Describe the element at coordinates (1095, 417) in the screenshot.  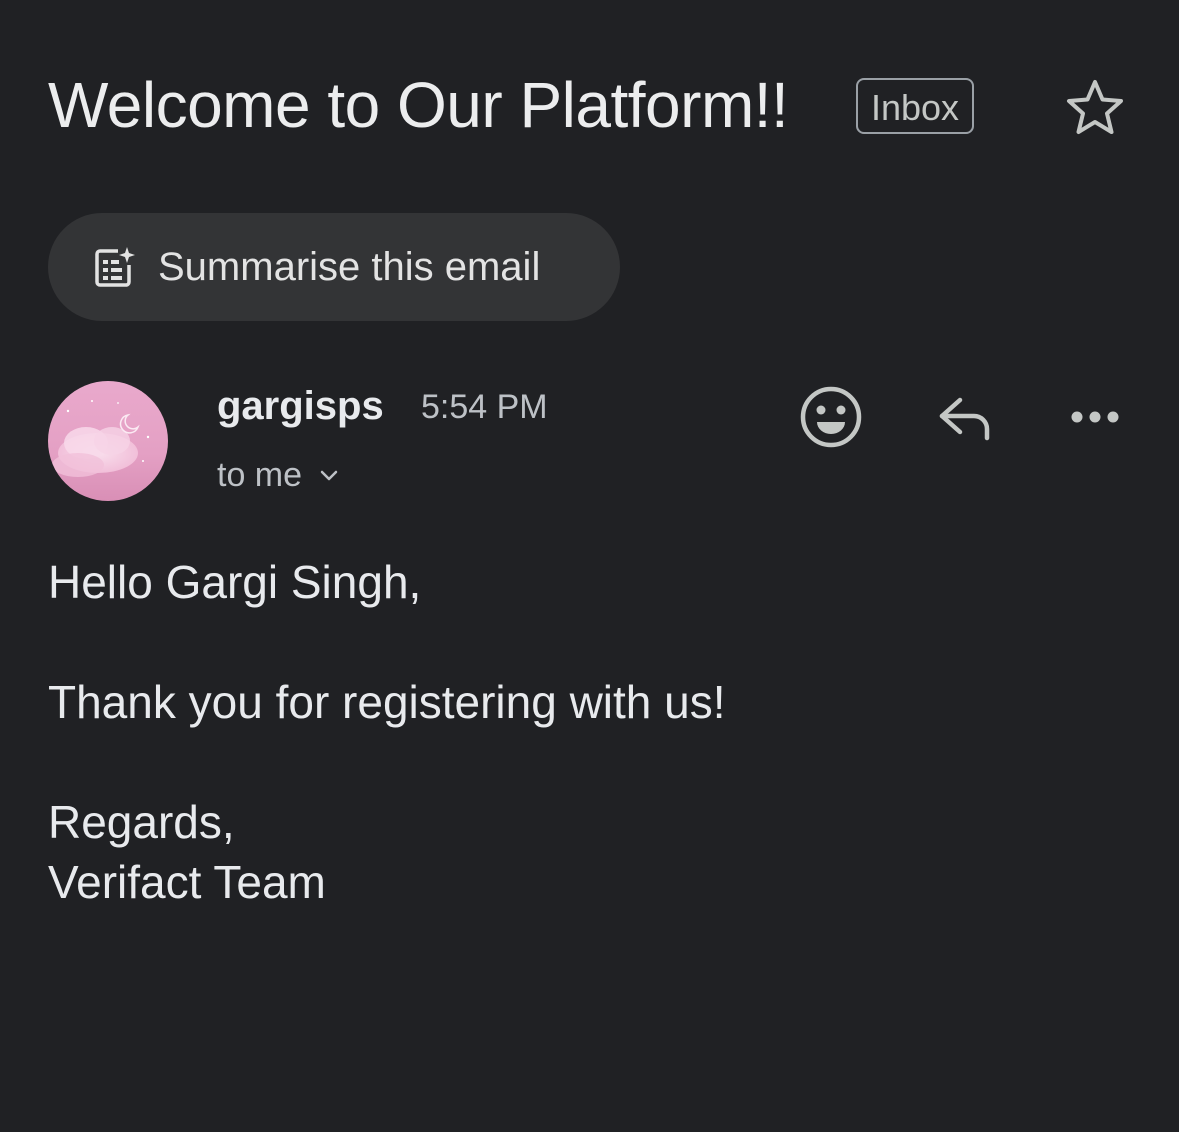
I see `more-options-icon` at that location.